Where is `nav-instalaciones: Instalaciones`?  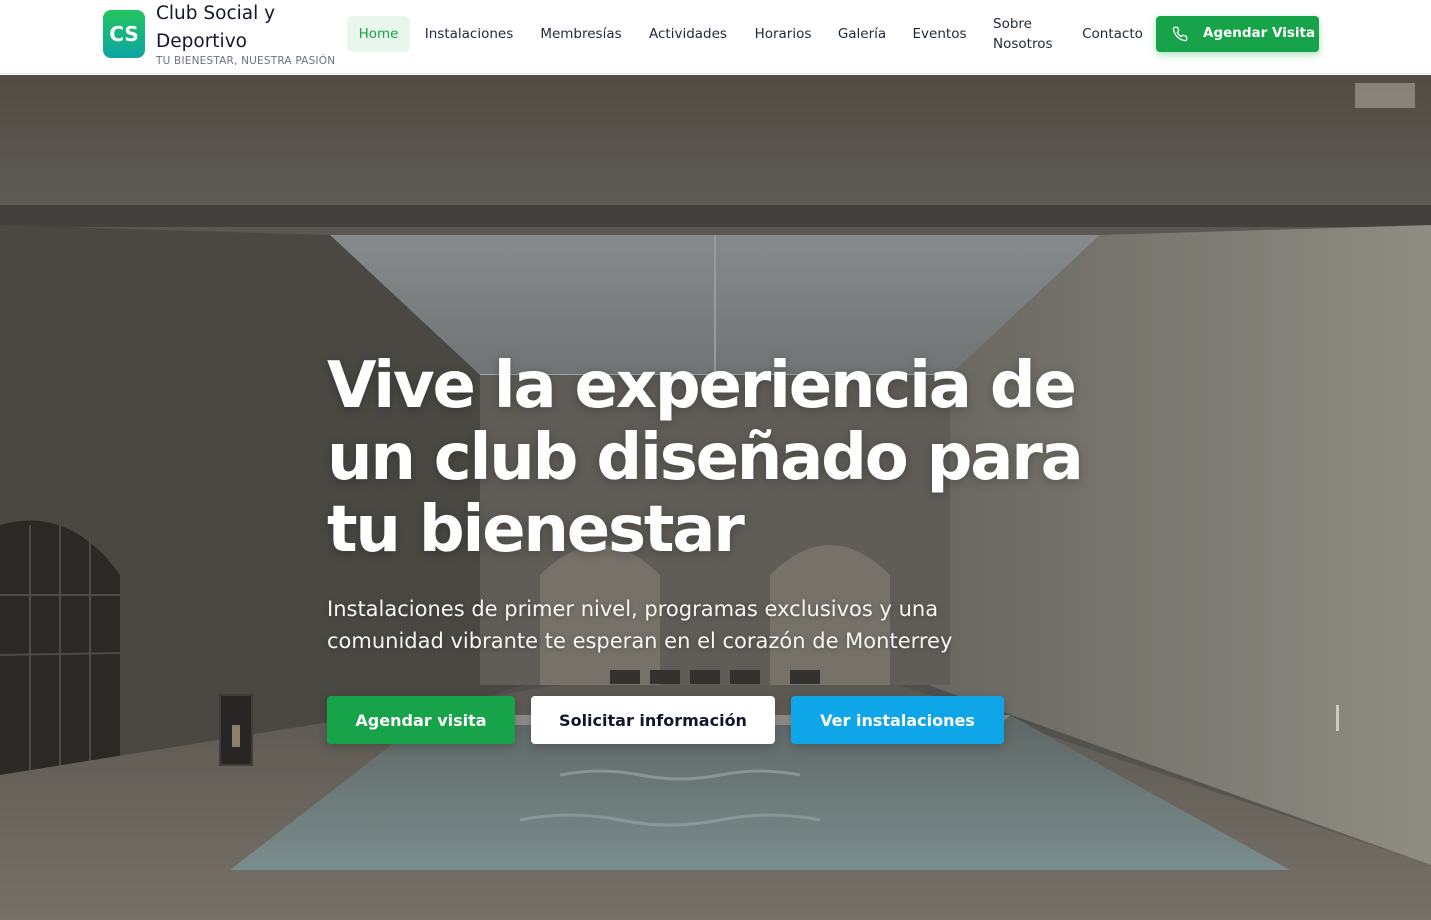 nav-instalaciones: Instalaciones is located at coordinates (469, 34).